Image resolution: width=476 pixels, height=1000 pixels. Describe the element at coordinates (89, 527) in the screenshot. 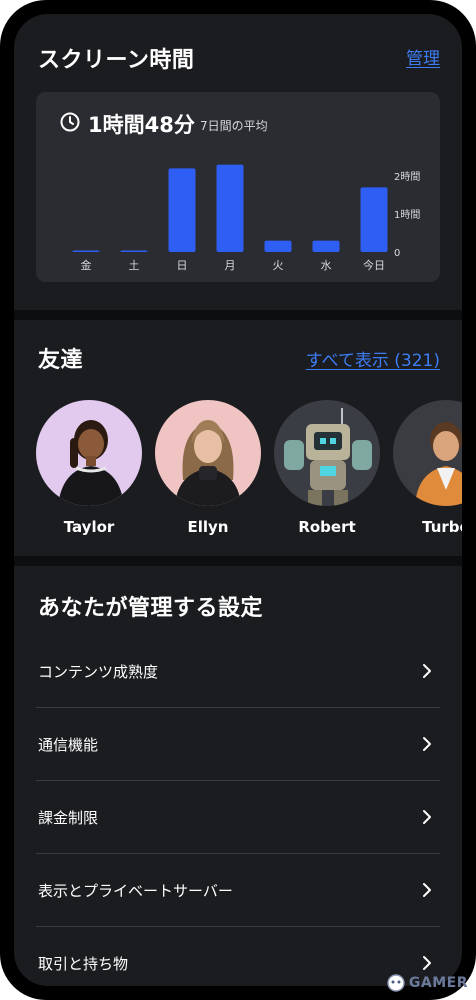

I see `friend-name: Taylor` at that location.